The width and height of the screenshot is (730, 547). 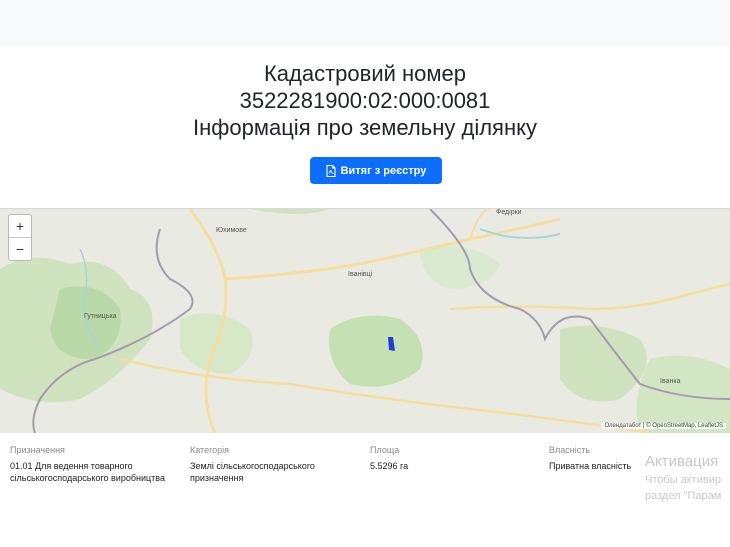 I want to click on ownership-value: Приватна власність, so click(x=590, y=466).